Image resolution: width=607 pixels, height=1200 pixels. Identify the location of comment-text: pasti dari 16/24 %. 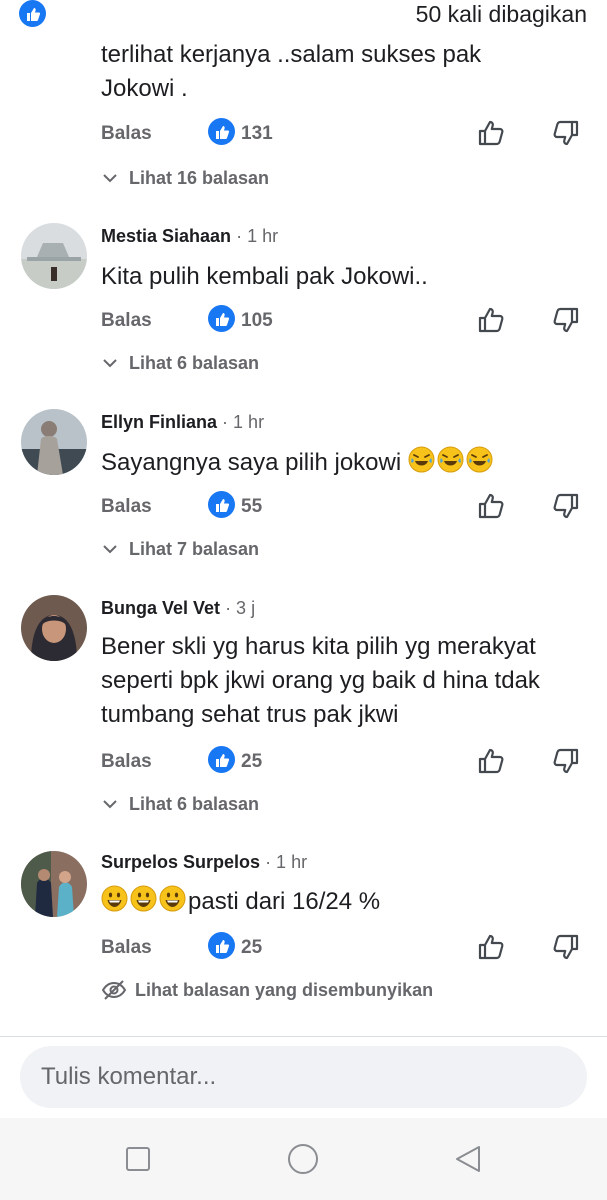
(341, 902).